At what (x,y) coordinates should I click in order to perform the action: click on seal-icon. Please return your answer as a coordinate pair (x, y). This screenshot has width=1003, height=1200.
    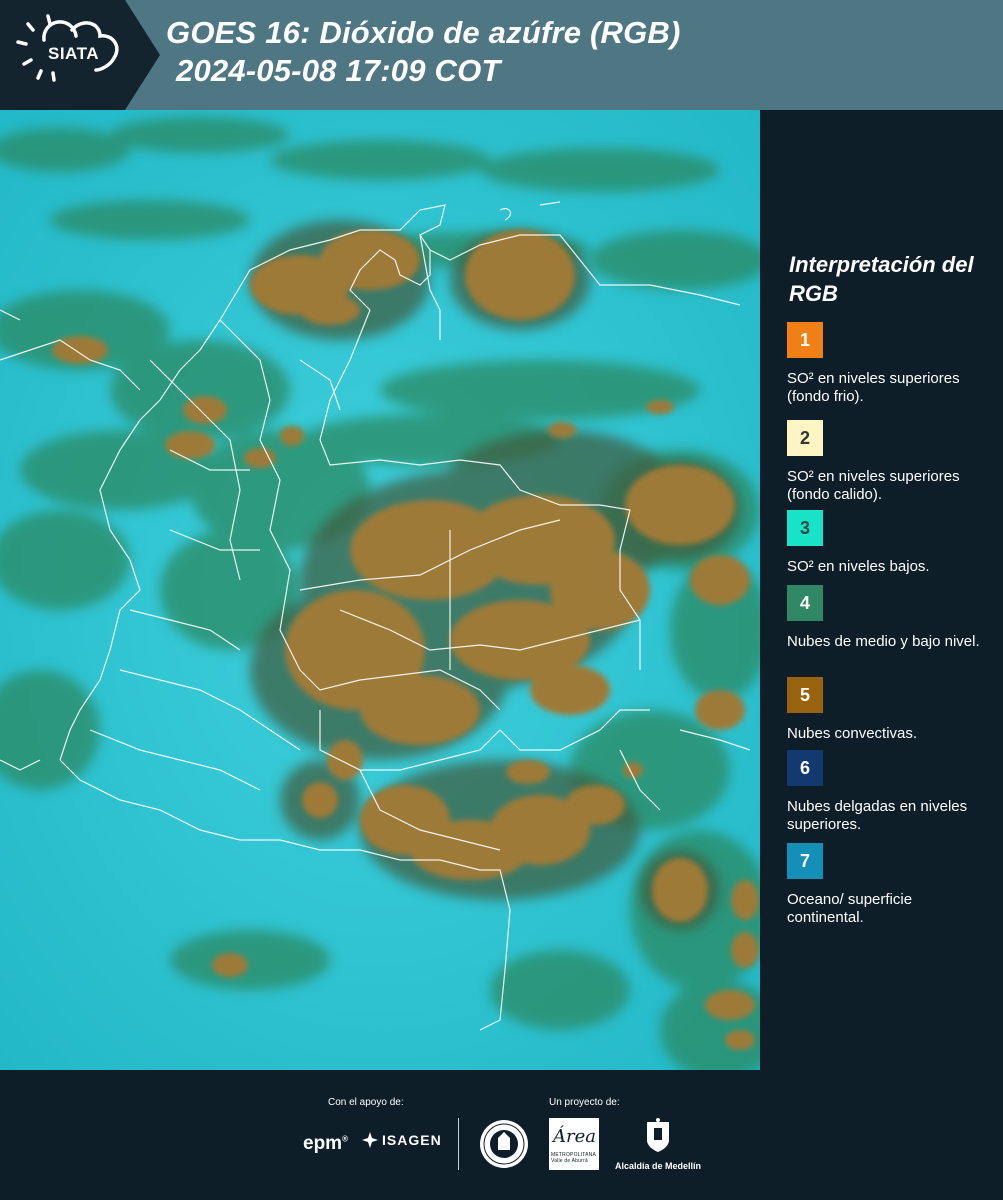
    Looking at the image, I should click on (504, 1144).